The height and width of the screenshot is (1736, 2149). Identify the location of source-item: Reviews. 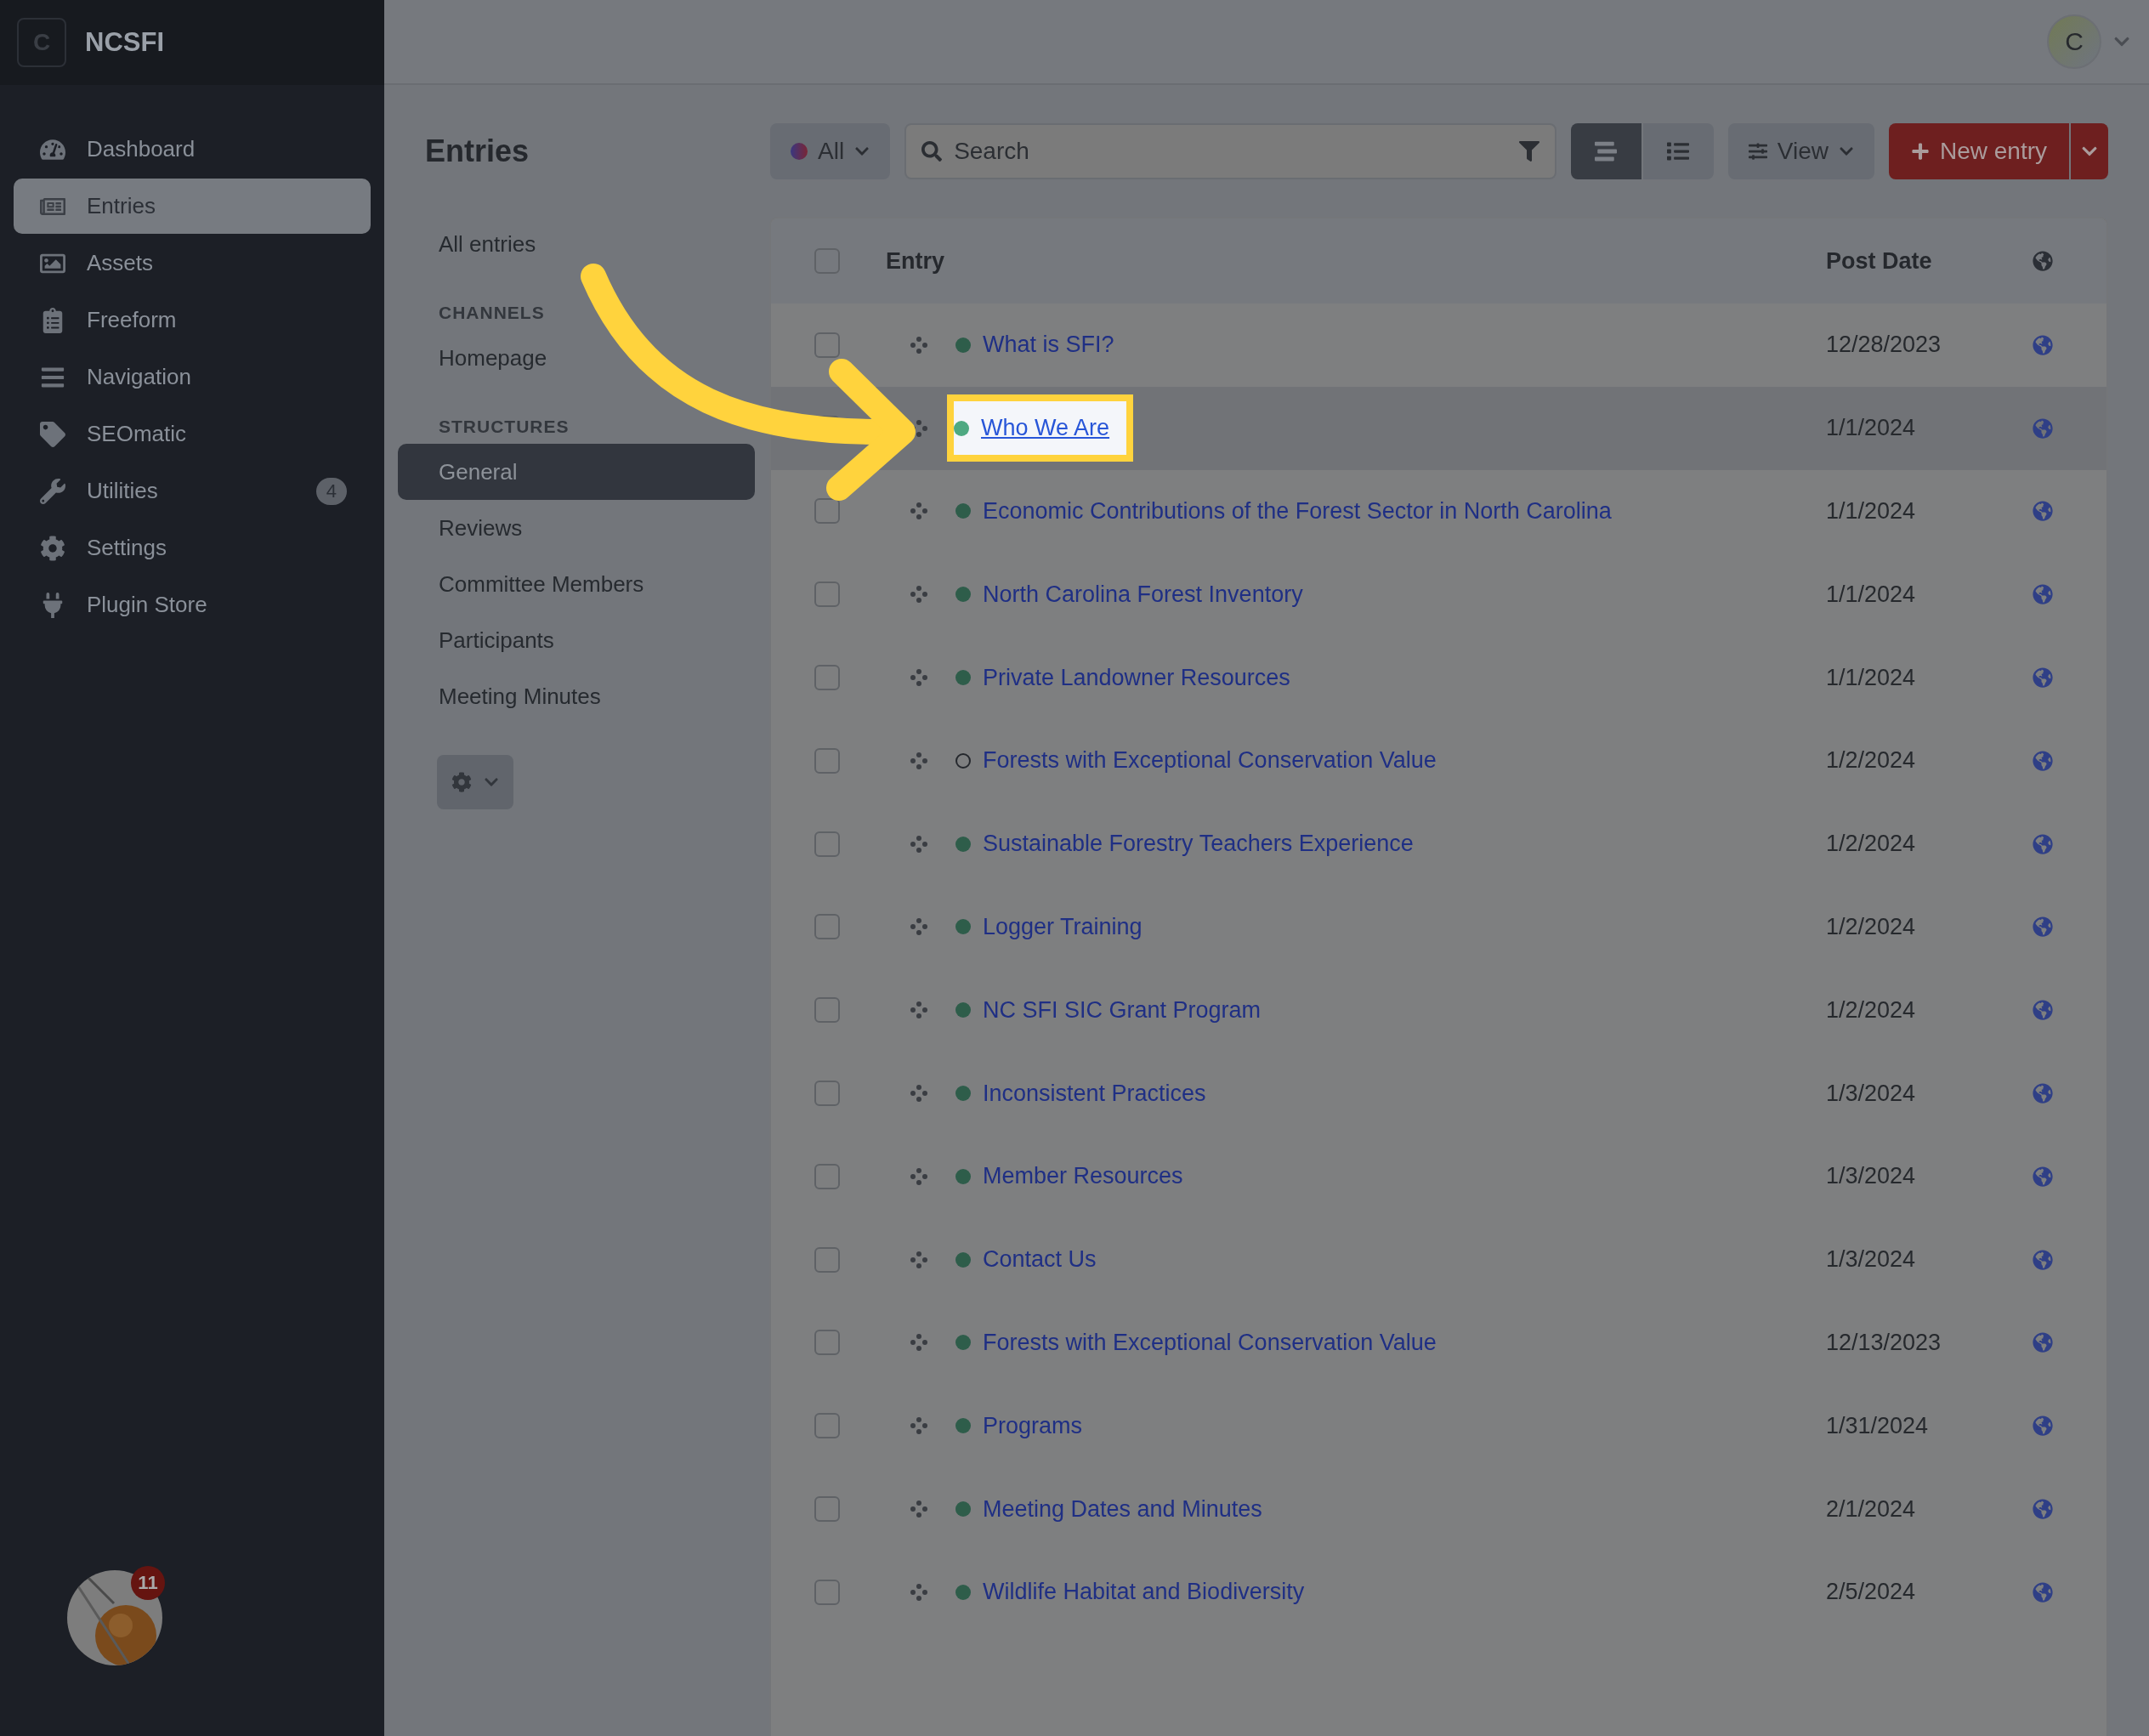
(576, 528).